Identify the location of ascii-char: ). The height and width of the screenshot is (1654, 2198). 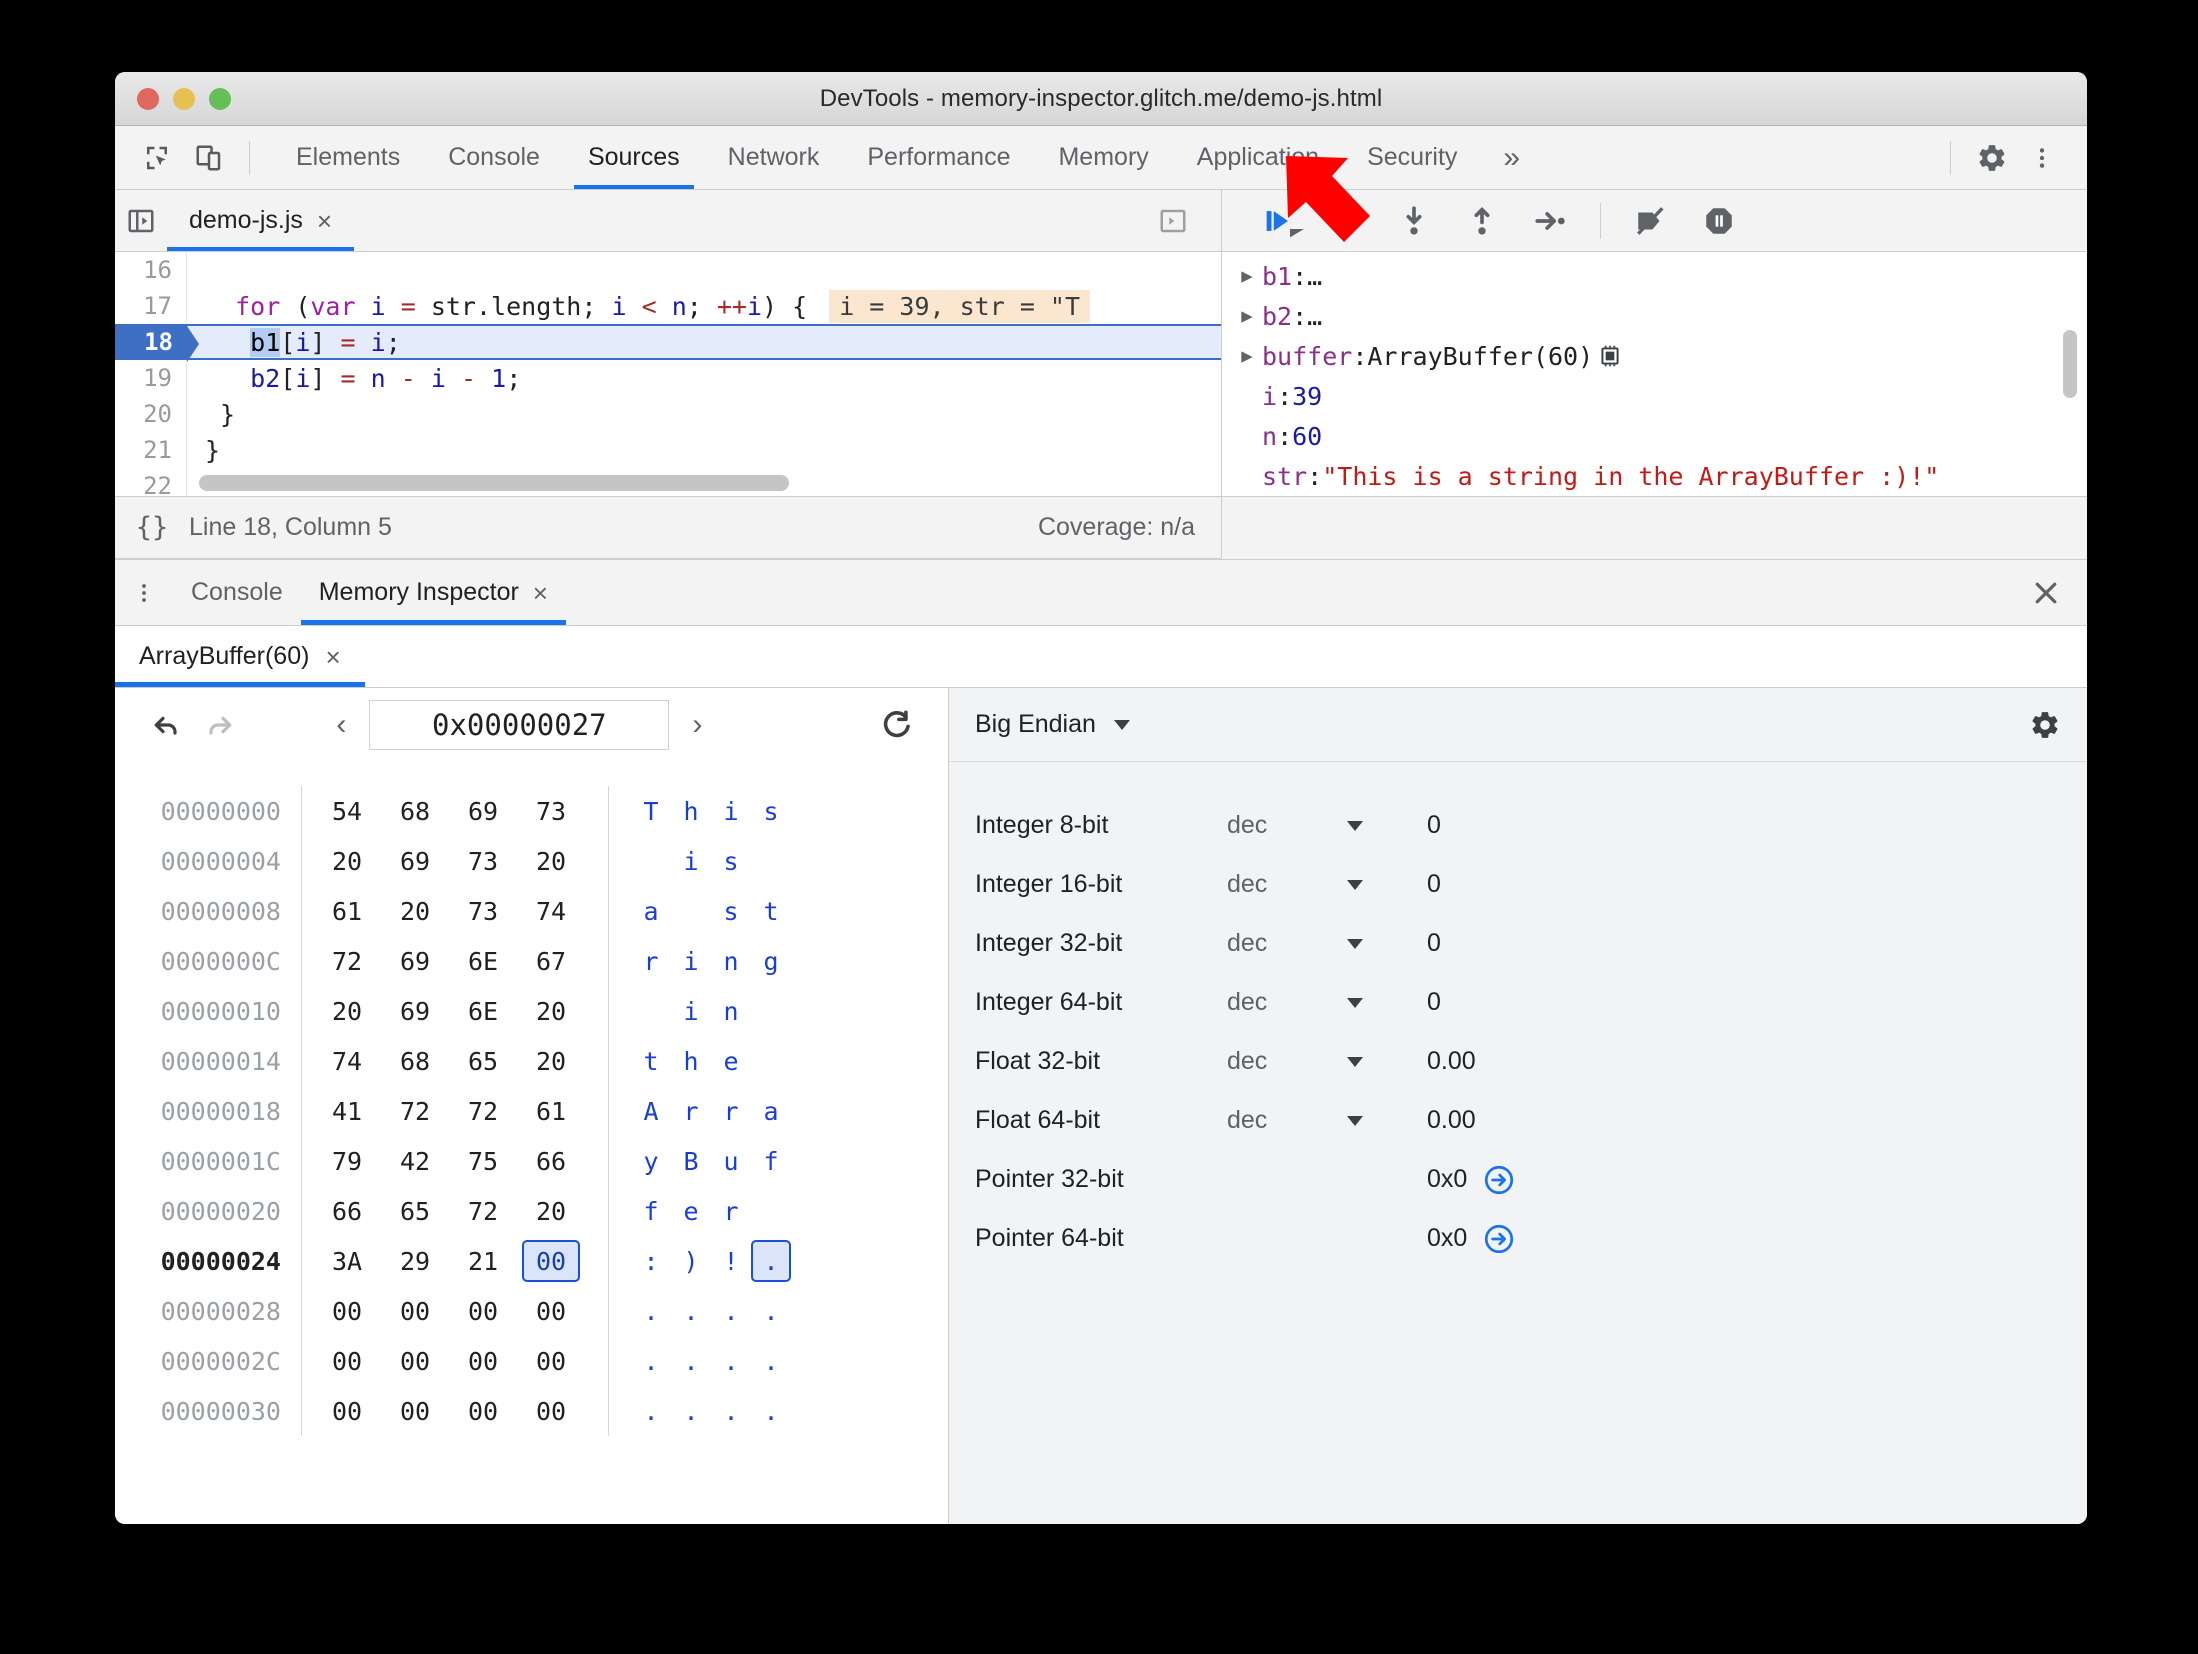
(691, 1261).